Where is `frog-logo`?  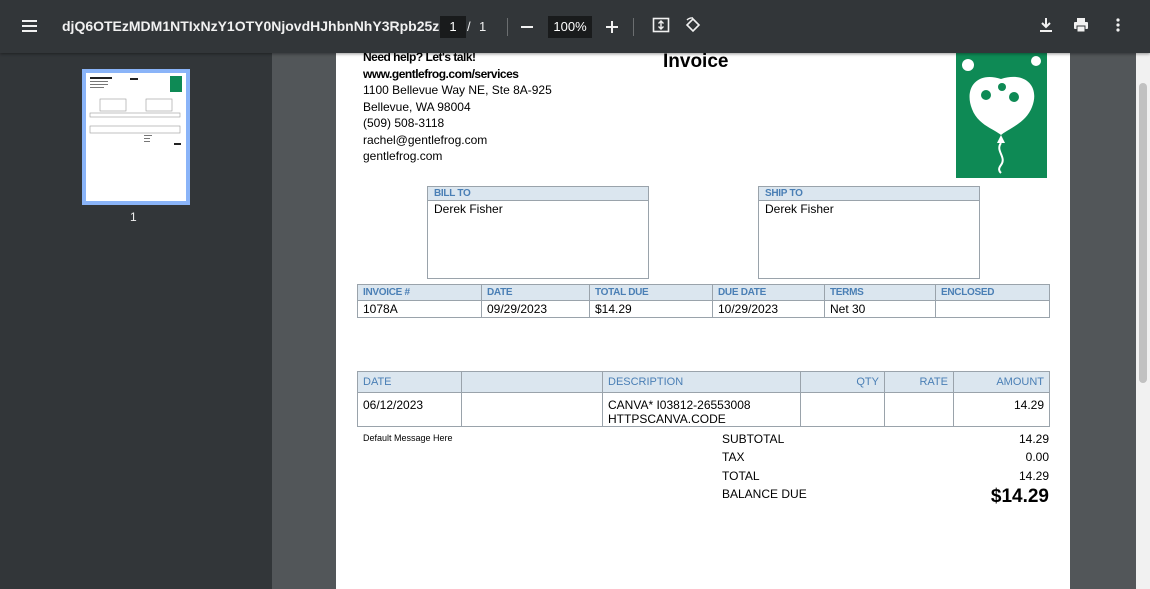
frog-logo is located at coordinates (1001, 115).